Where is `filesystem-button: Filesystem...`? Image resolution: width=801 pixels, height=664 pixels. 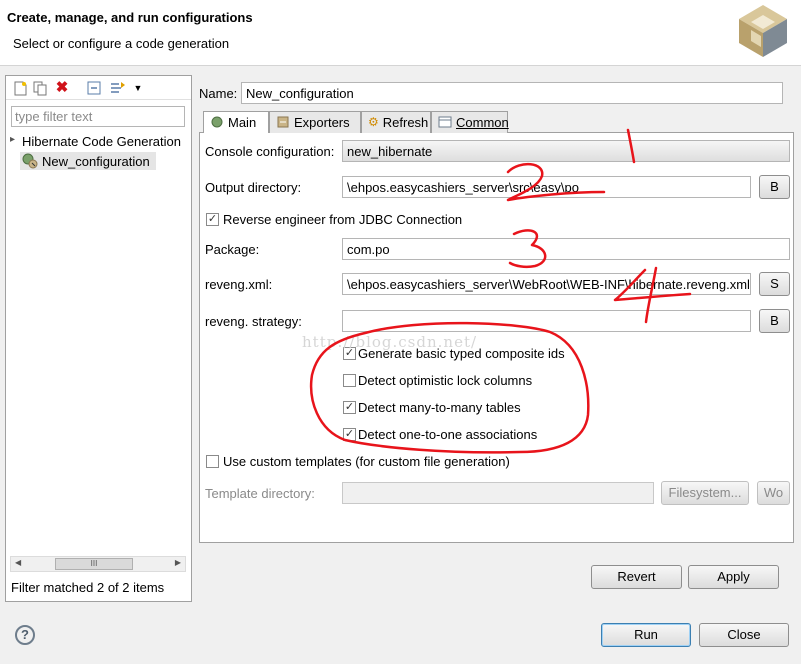 filesystem-button: Filesystem... is located at coordinates (705, 493).